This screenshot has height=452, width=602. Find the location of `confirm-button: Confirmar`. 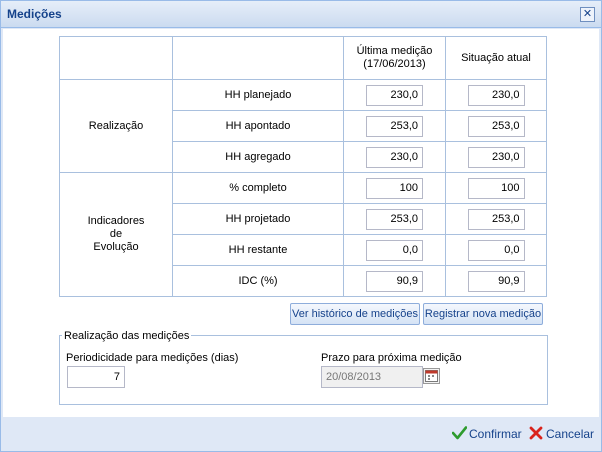

confirm-button: Confirmar is located at coordinates (487, 434).